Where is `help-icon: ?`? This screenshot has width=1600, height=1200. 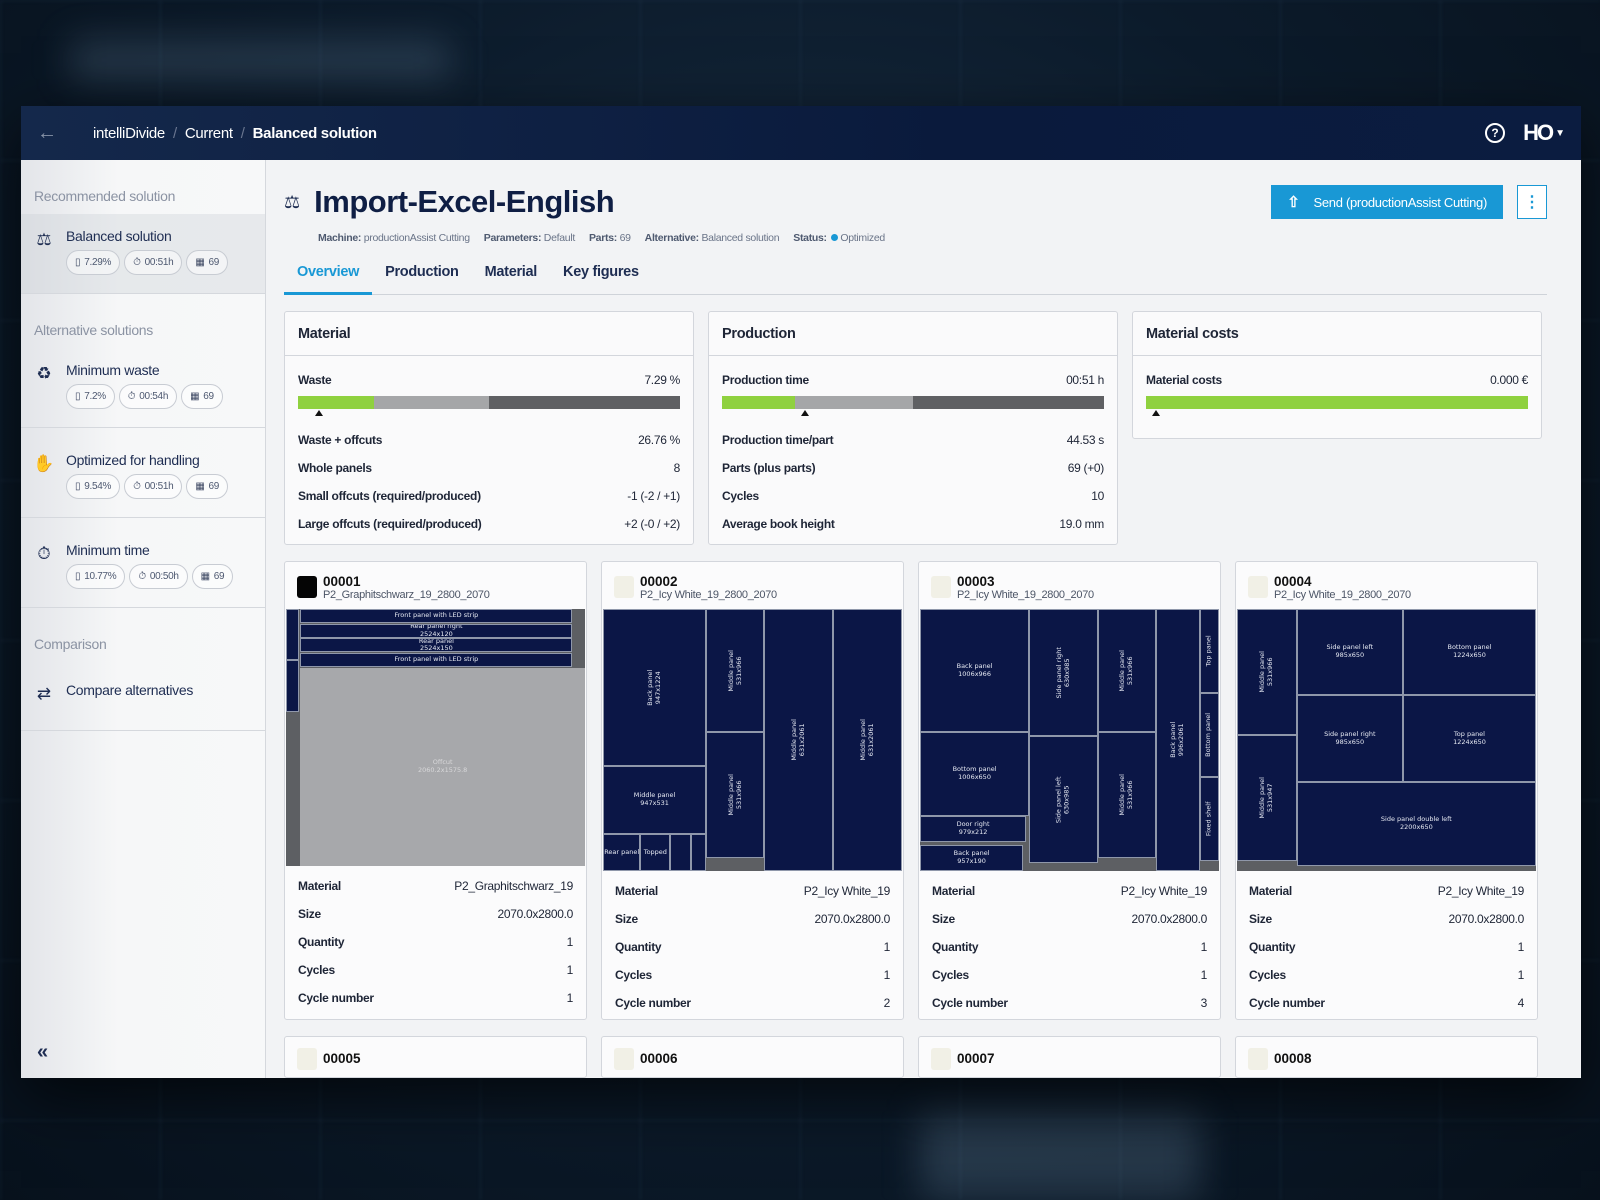
help-icon: ? is located at coordinates (1495, 133).